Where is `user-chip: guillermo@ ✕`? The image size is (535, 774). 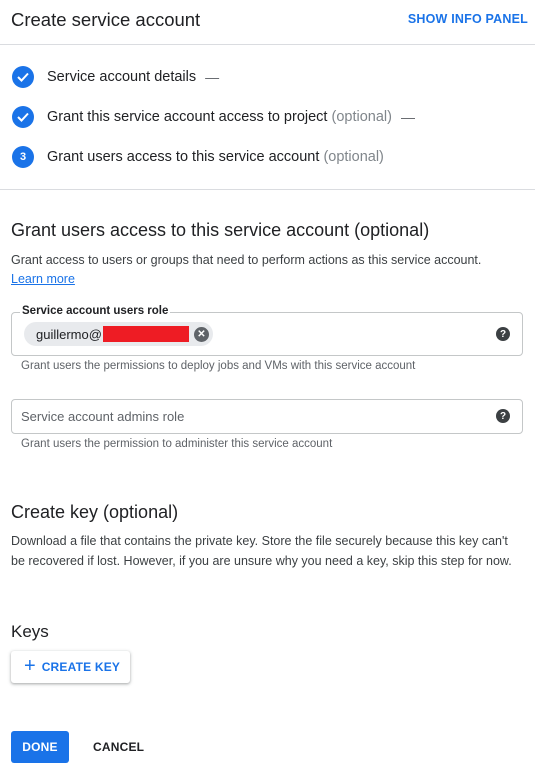 user-chip: guillermo@ ✕ is located at coordinates (118, 334).